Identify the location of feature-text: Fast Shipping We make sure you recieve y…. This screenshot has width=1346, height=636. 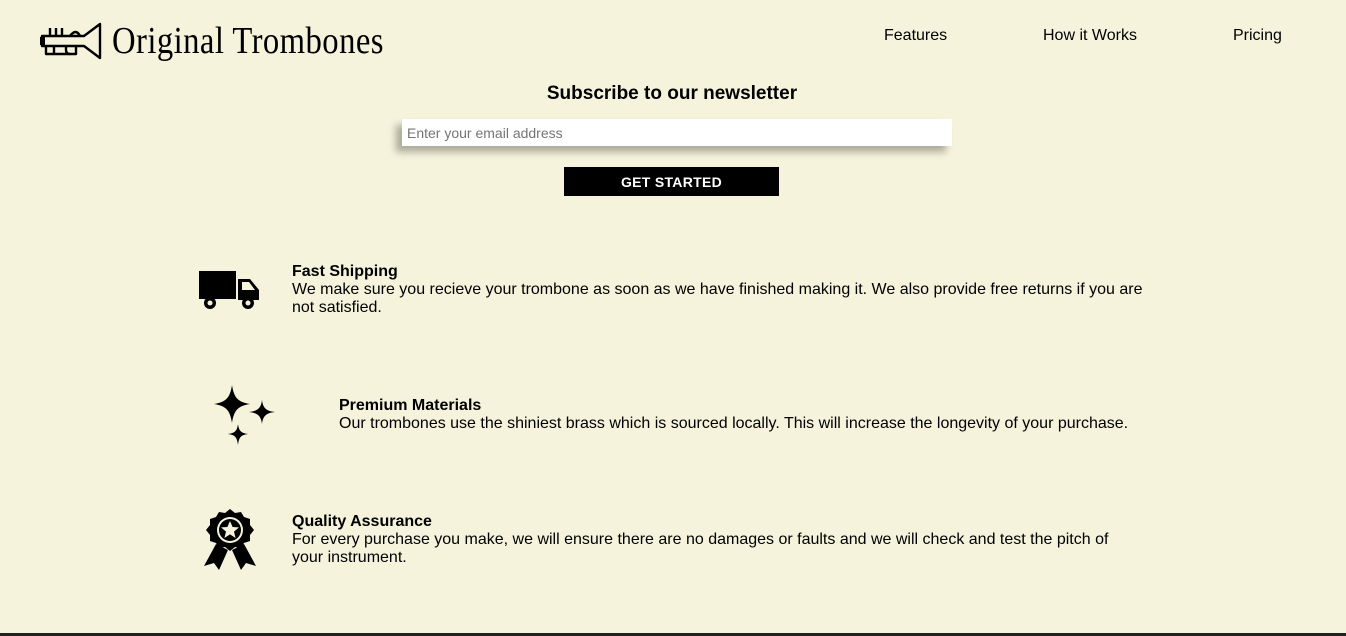
(722, 290).